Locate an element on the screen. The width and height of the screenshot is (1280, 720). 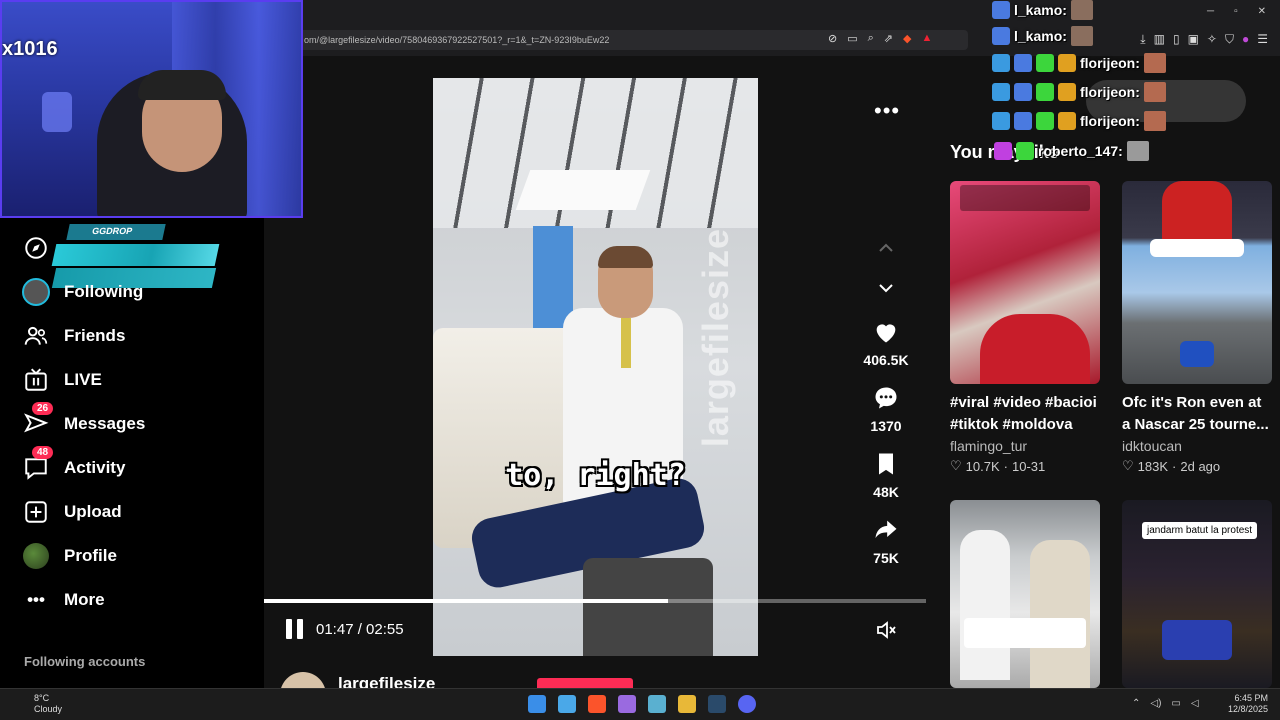
address-bar-icons: ⊘ ▭ ⌕ ⇗ ◆ ▲ is located at coordinates (880, 38).